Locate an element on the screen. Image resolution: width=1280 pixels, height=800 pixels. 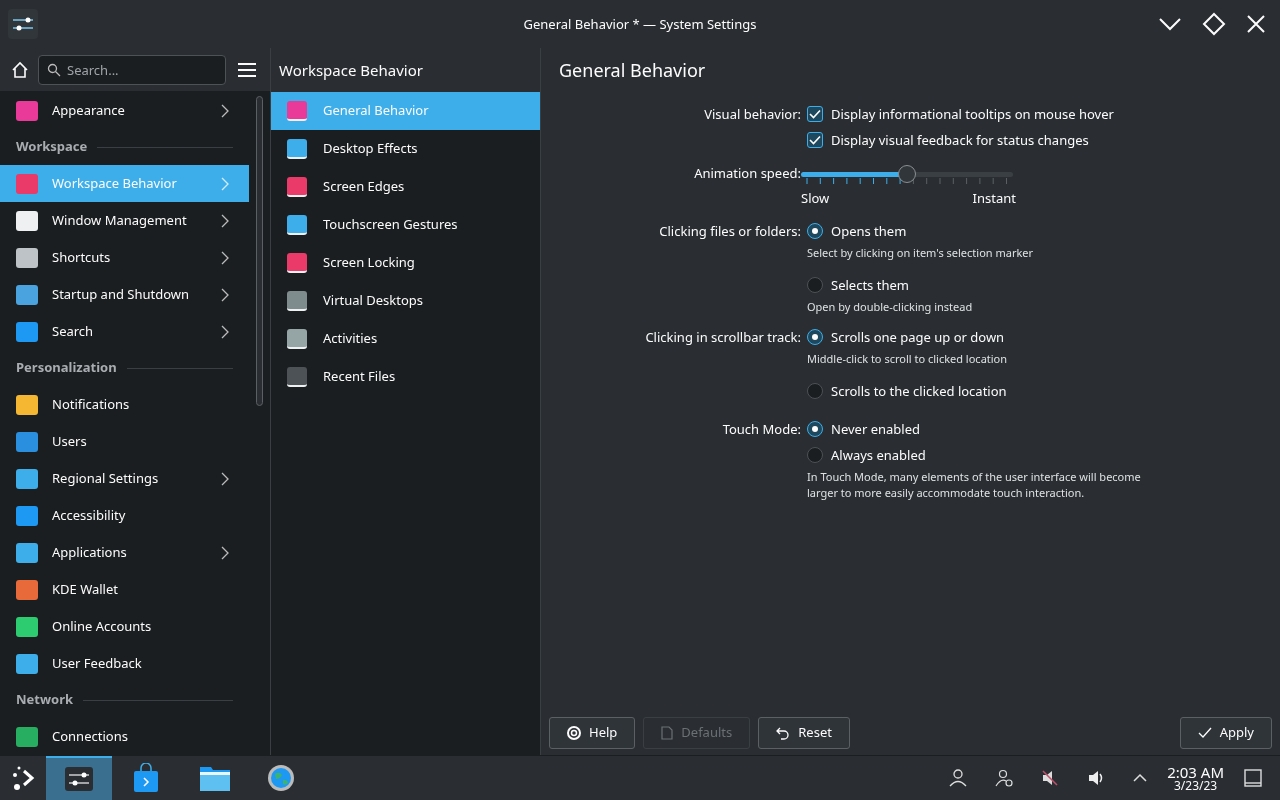
panel-item: Recent Files is located at coordinates (405, 377).